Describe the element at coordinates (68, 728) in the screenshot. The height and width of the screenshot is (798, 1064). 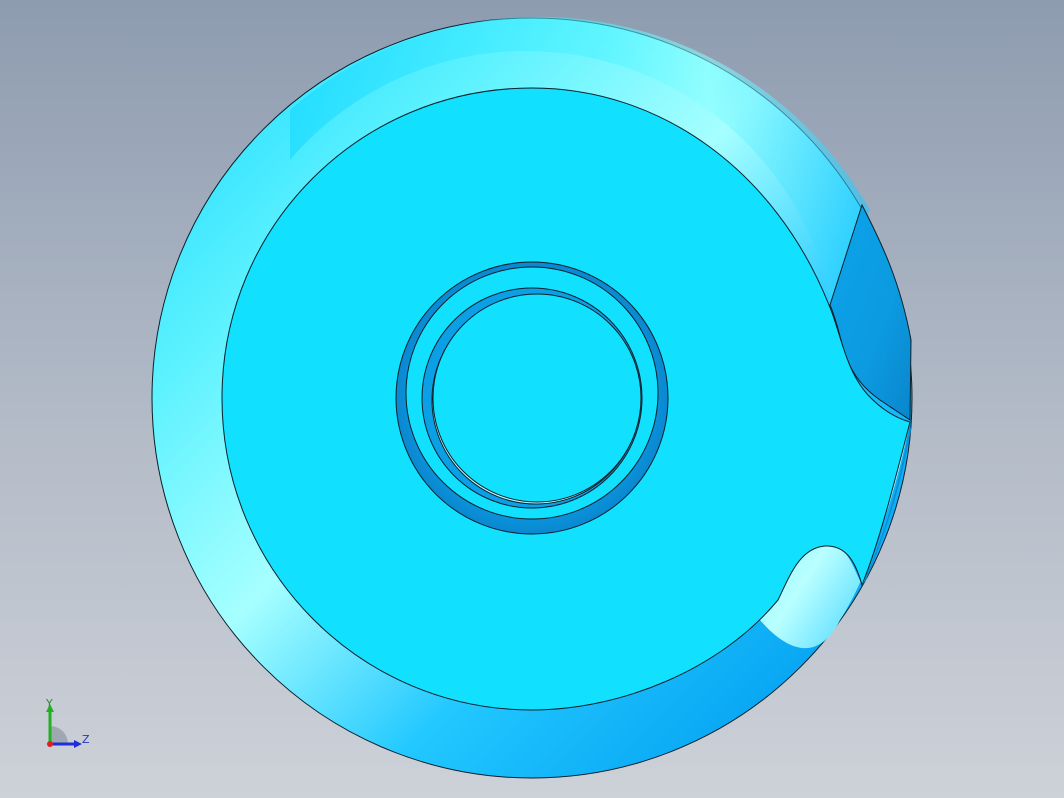
I see `axis-triad: Y Z` at that location.